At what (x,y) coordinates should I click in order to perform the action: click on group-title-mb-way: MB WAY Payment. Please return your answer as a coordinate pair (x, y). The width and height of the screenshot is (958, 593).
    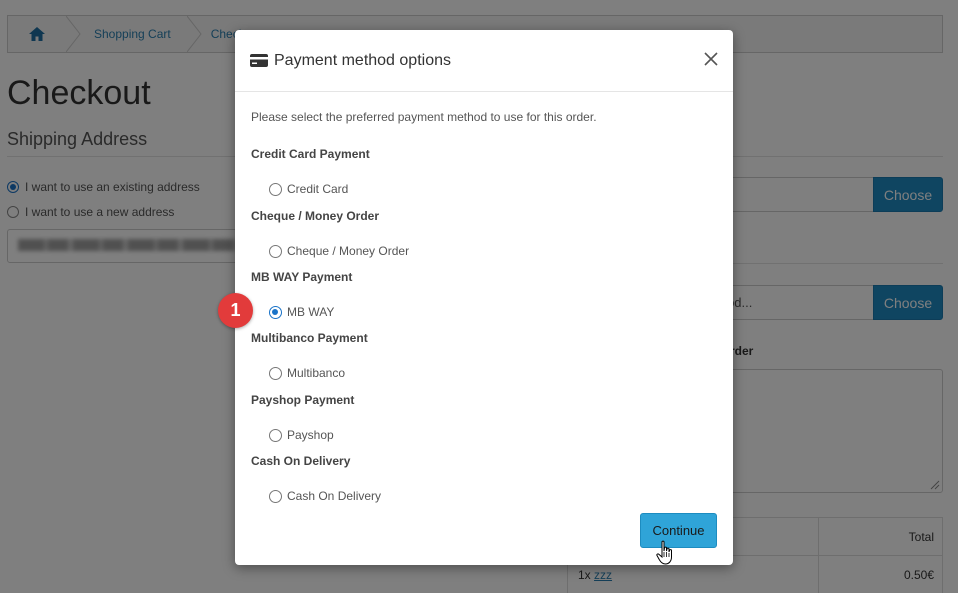
    Looking at the image, I should click on (302, 277).